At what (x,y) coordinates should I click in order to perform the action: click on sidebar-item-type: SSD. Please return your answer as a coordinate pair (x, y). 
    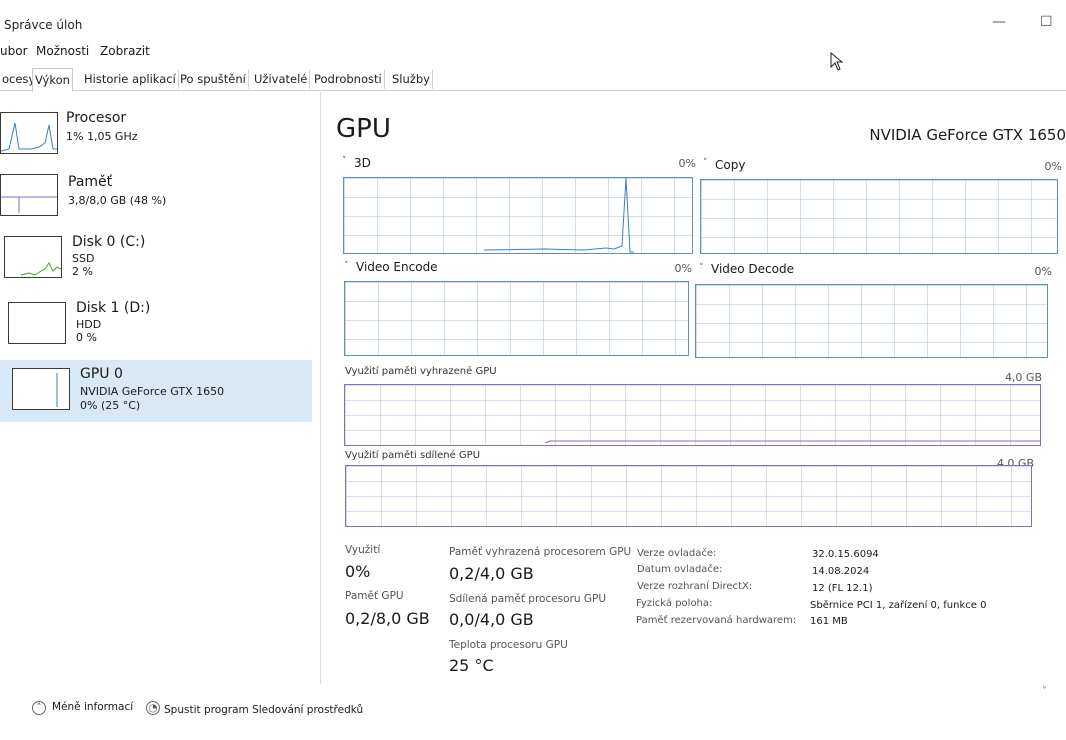
    Looking at the image, I should click on (83, 258).